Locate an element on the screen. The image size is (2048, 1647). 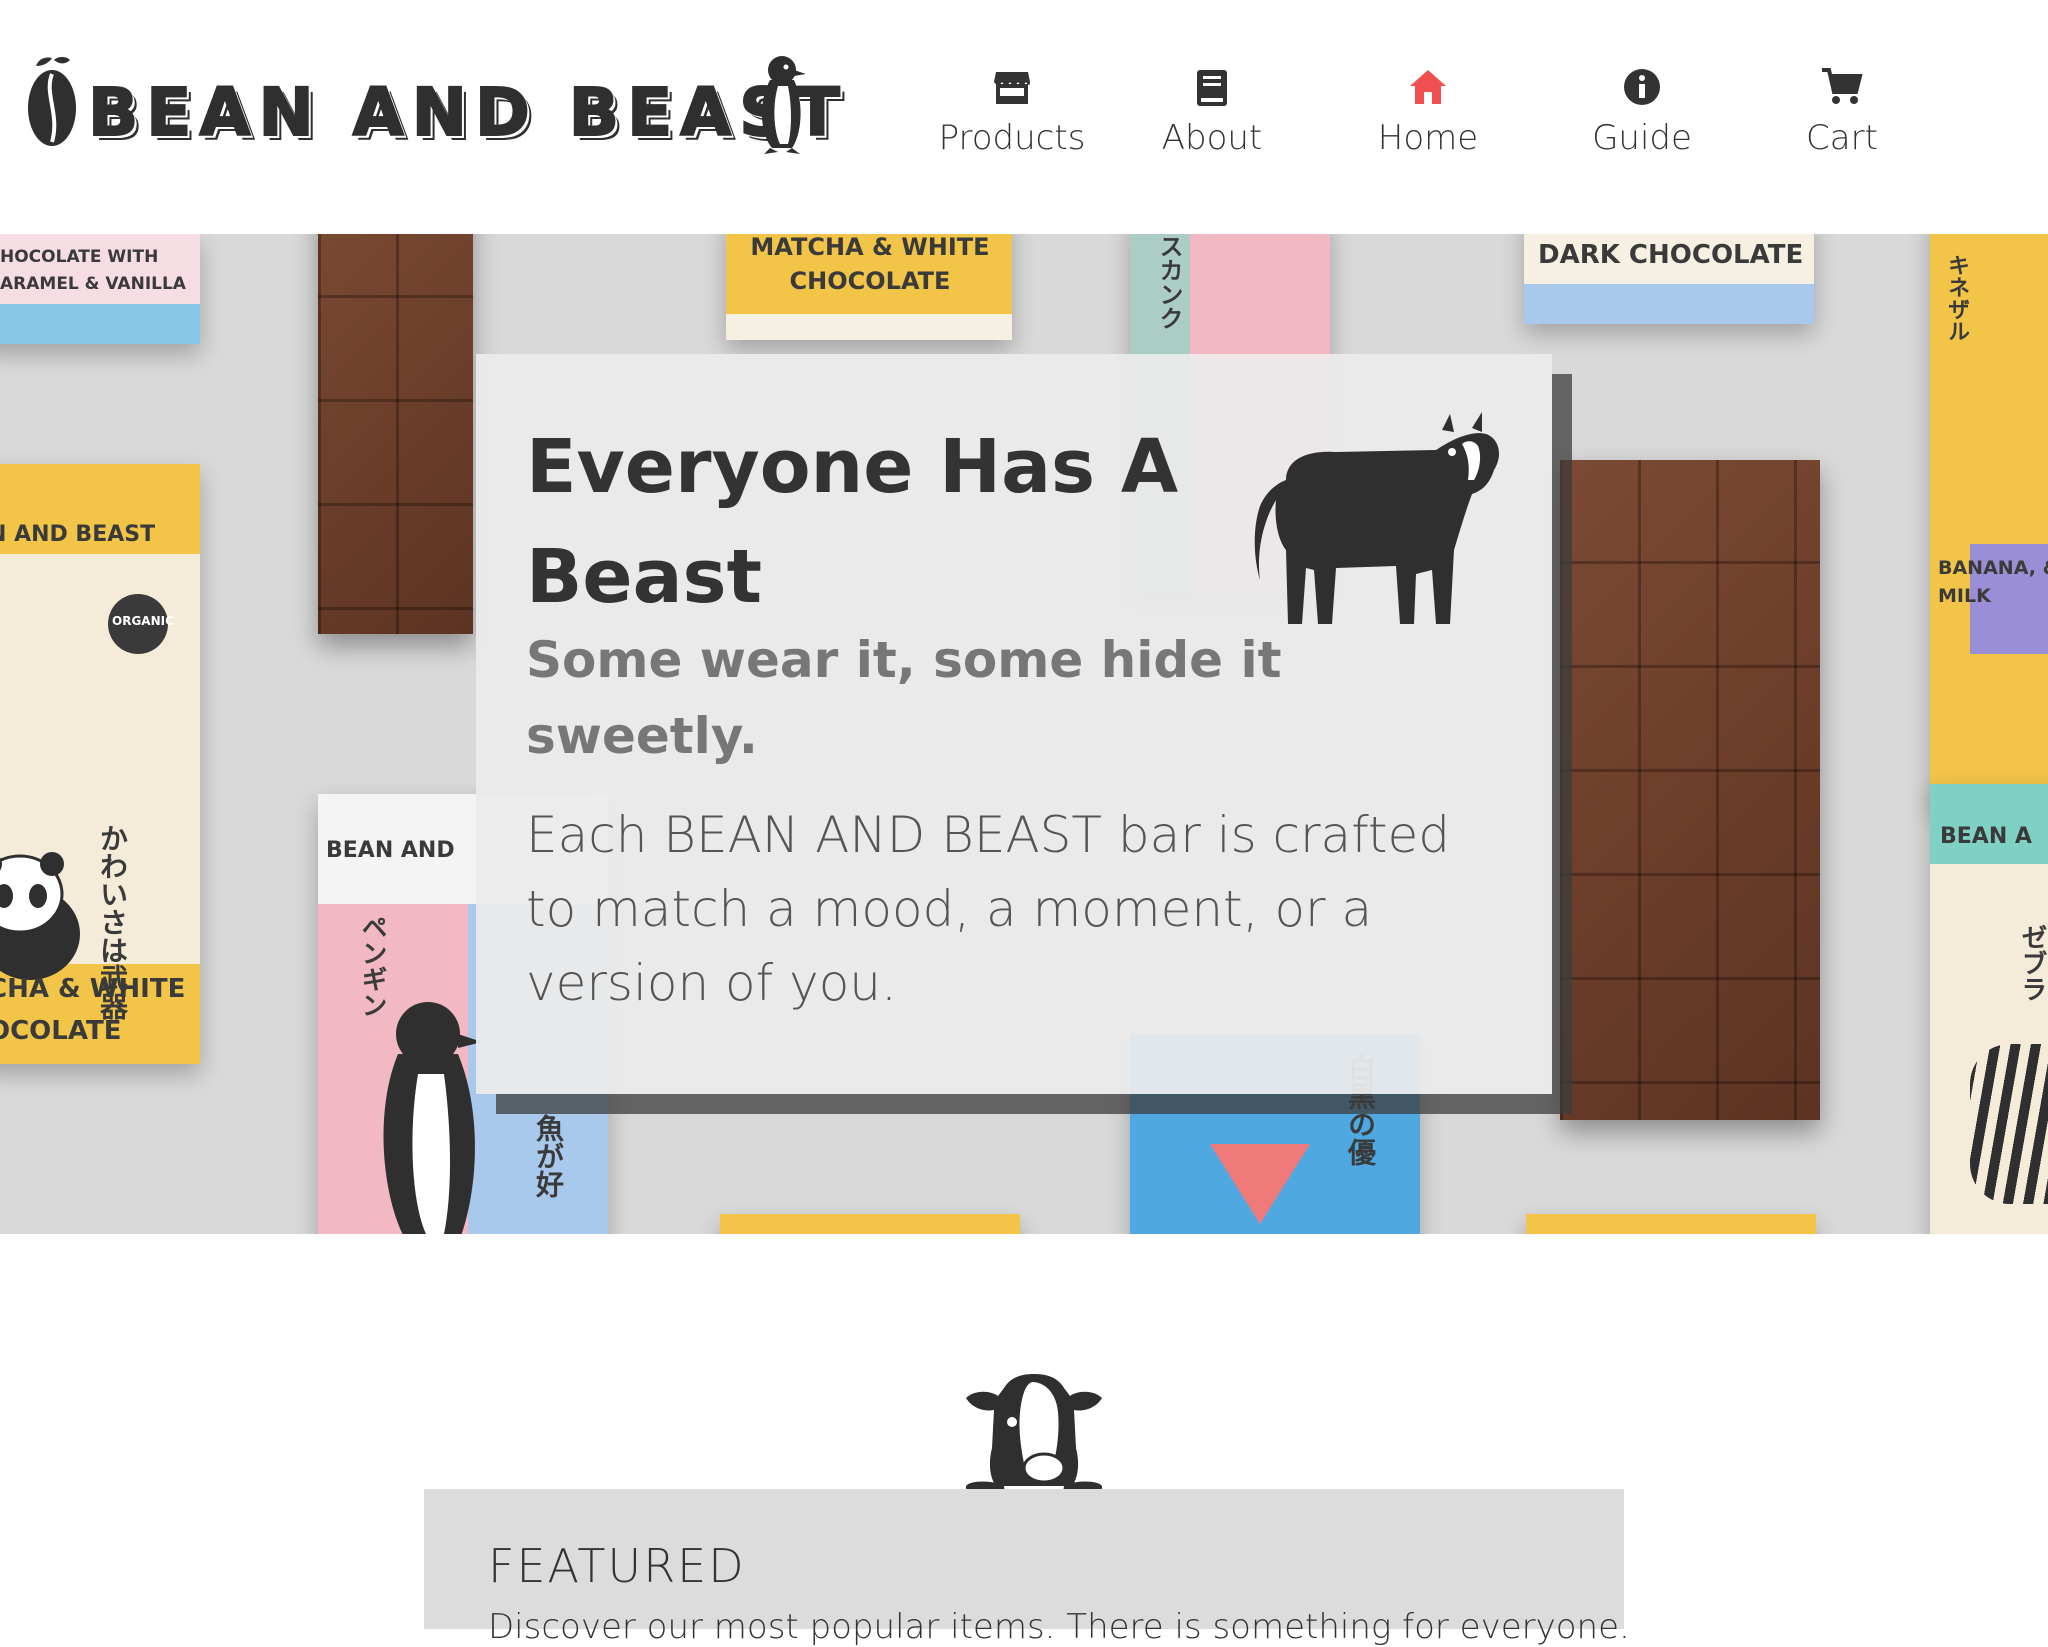
package-fish-jp: 魚が好 is located at coordinates (548, 1156).